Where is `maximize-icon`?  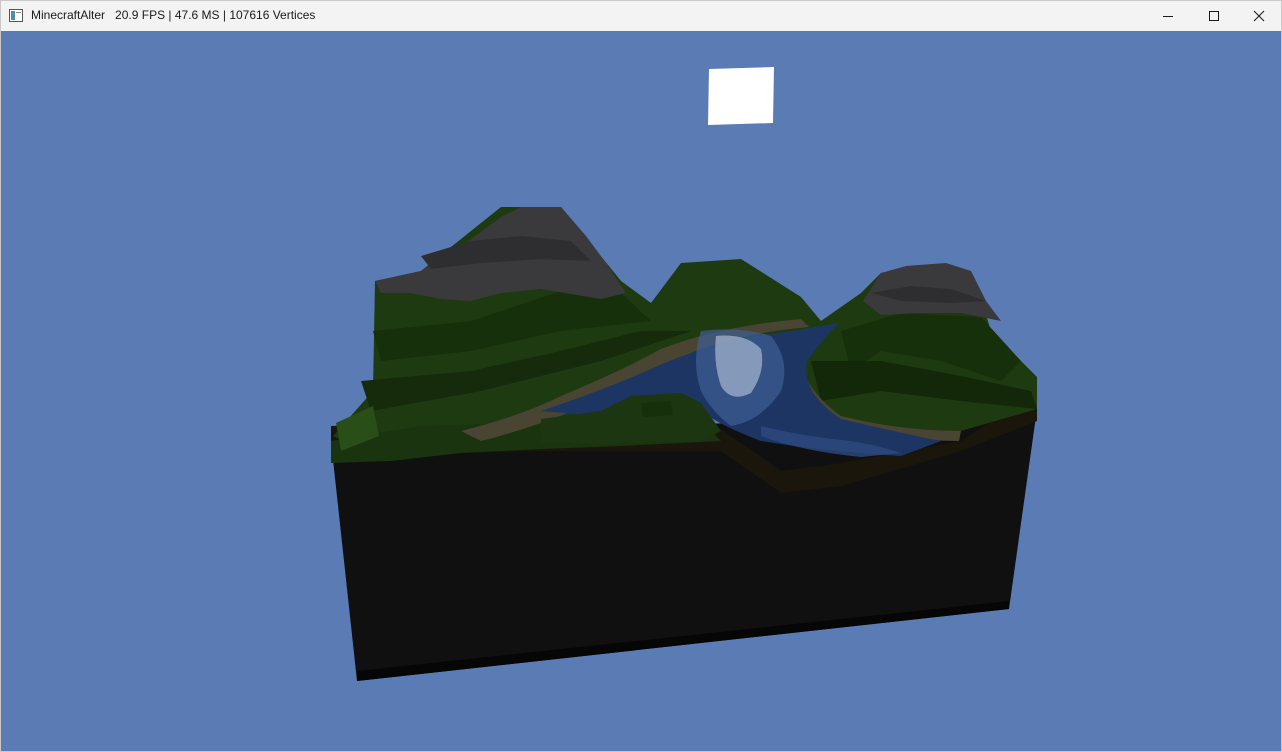
maximize-icon is located at coordinates (1214, 16).